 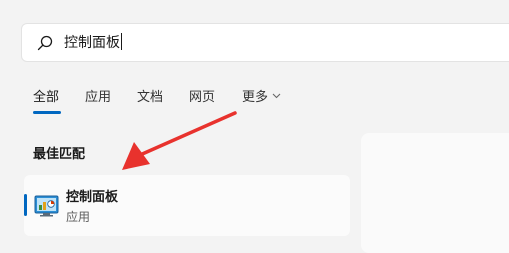 I want to click on result-title: 控制面板, so click(x=92, y=197).